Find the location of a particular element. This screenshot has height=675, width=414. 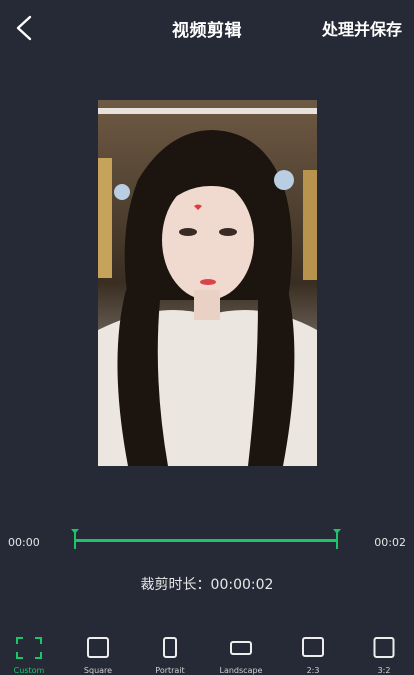

end-time-label: 00:02 is located at coordinates (390, 542).